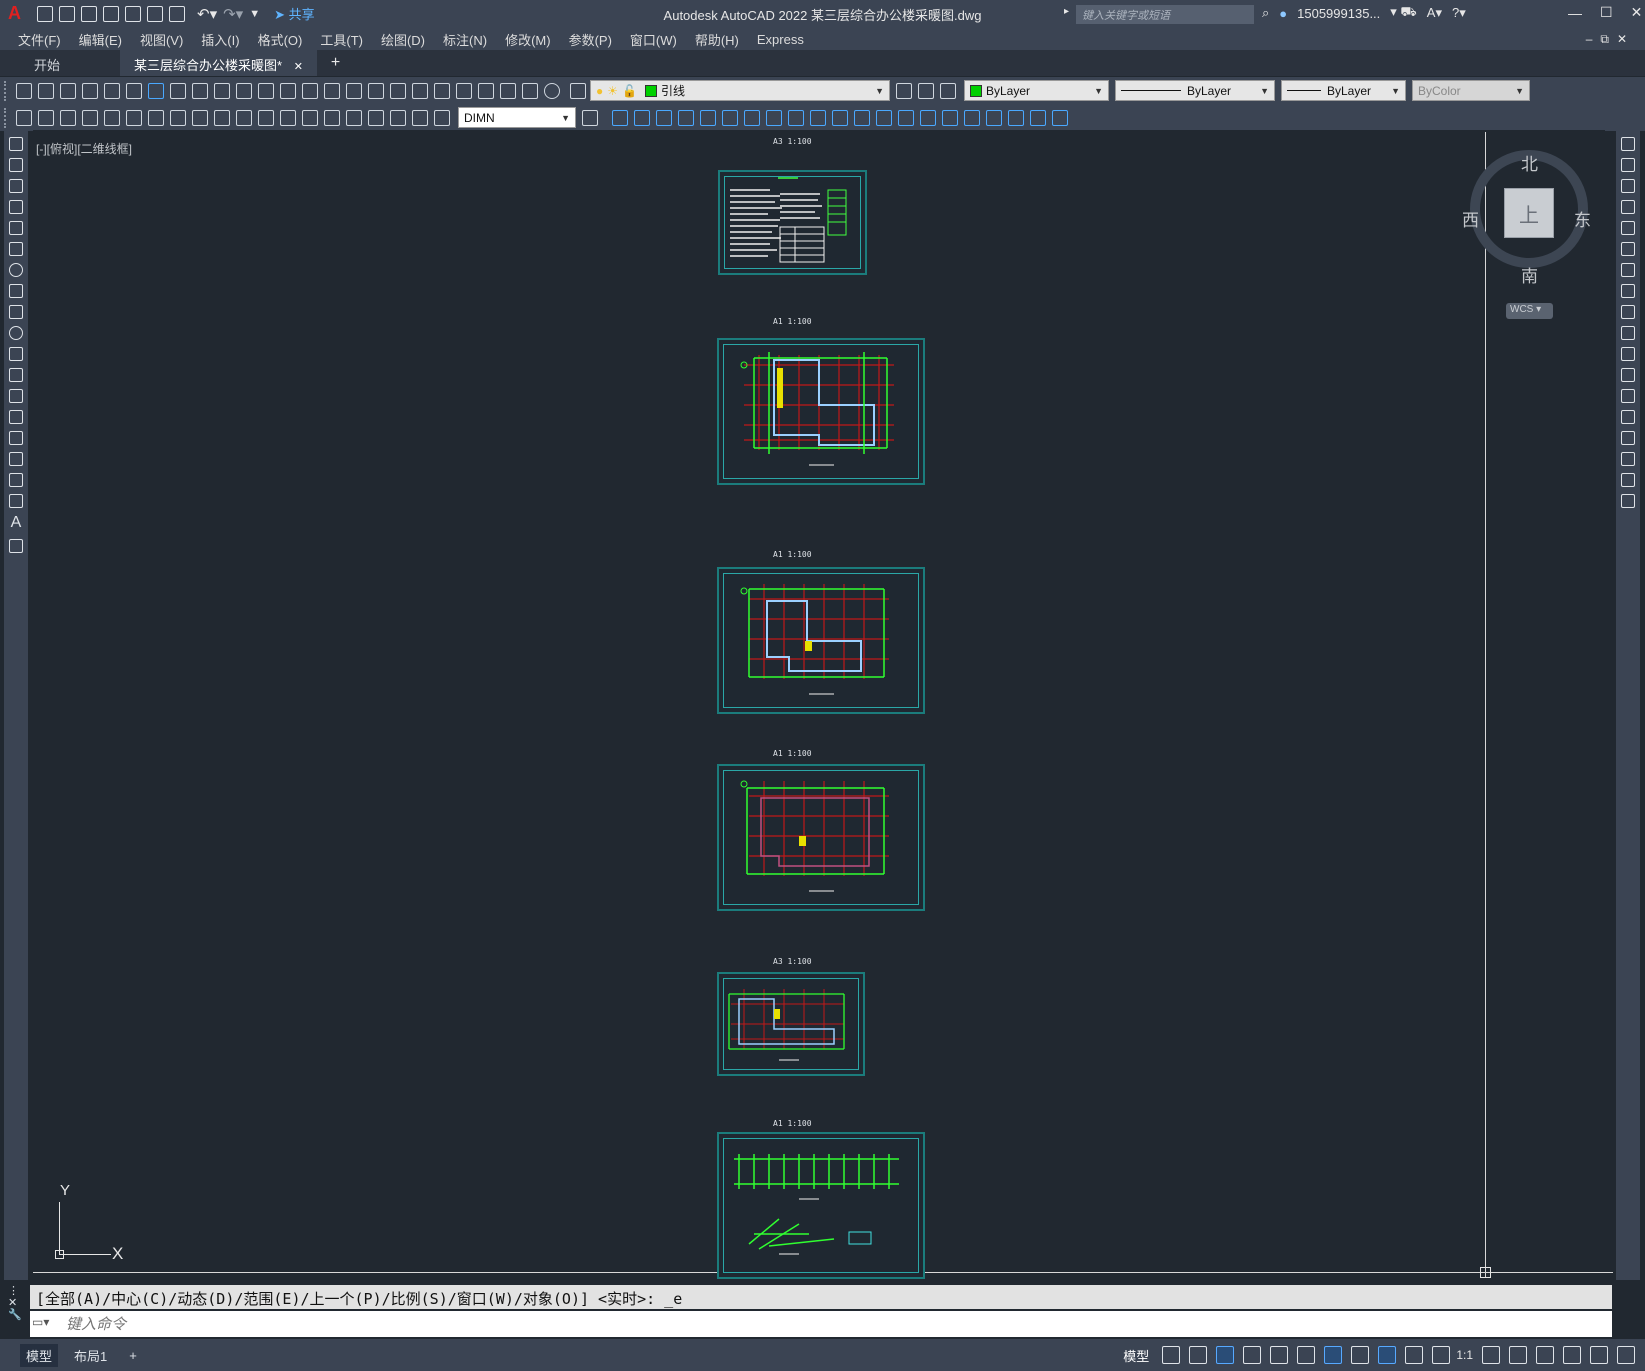 The image size is (1645, 1371). I want to click on compass-south: 南, so click(1529, 274).